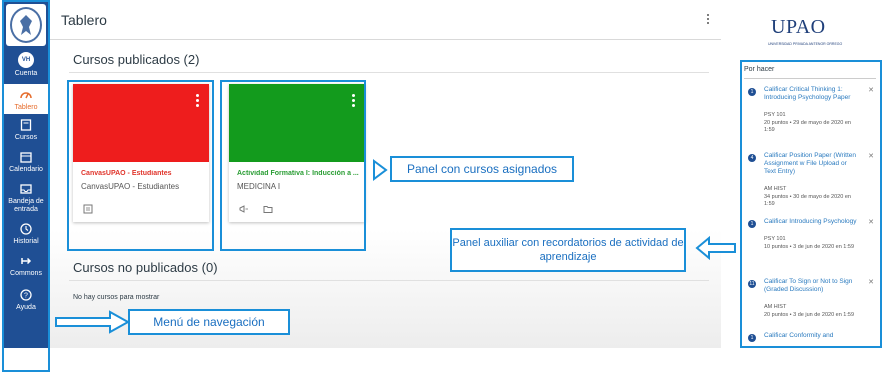 The image size is (886, 373). I want to click on arrow-right-icon, so click(92, 322).